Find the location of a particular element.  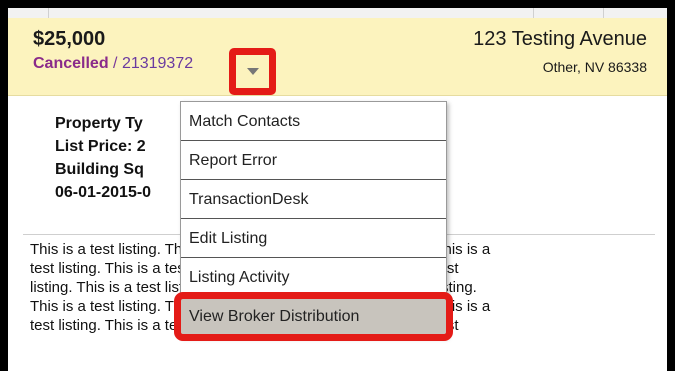

menu-item-match-contacts: Match Contacts is located at coordinates (313, 121).